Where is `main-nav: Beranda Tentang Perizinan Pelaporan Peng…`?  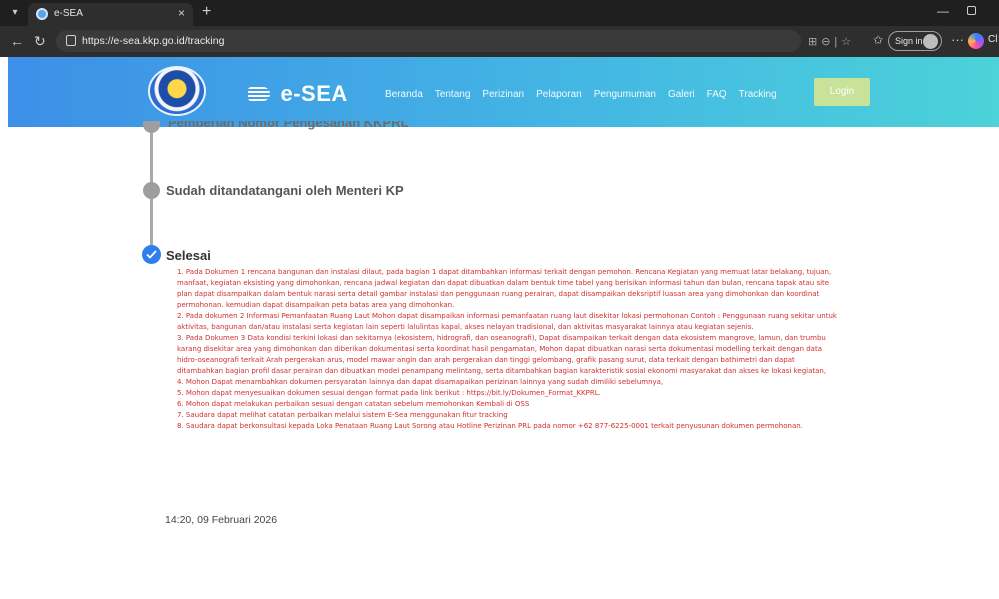 main-nav: Beranda Tentang Perizinan Pelaporan Peng… is located at coordinates (587, 94).